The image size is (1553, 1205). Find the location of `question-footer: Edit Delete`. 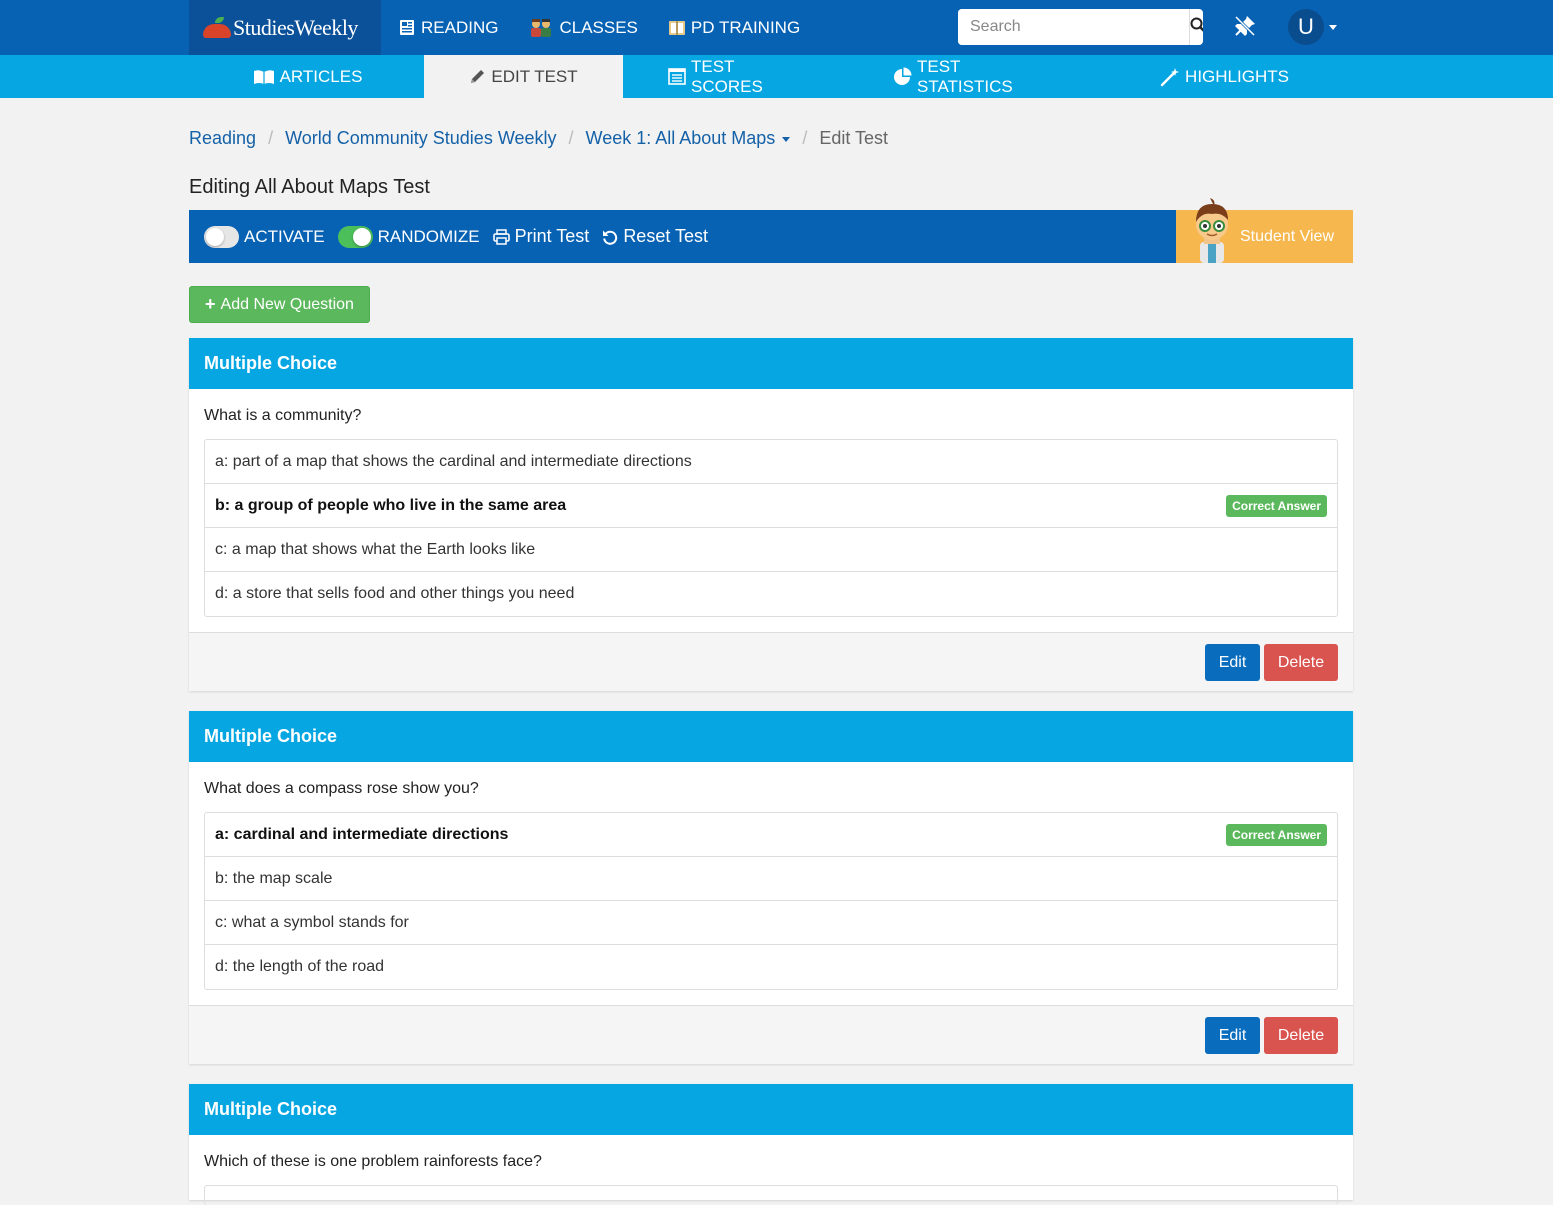

question-footer: Edit Delete is located at coordinates (771, 1034).